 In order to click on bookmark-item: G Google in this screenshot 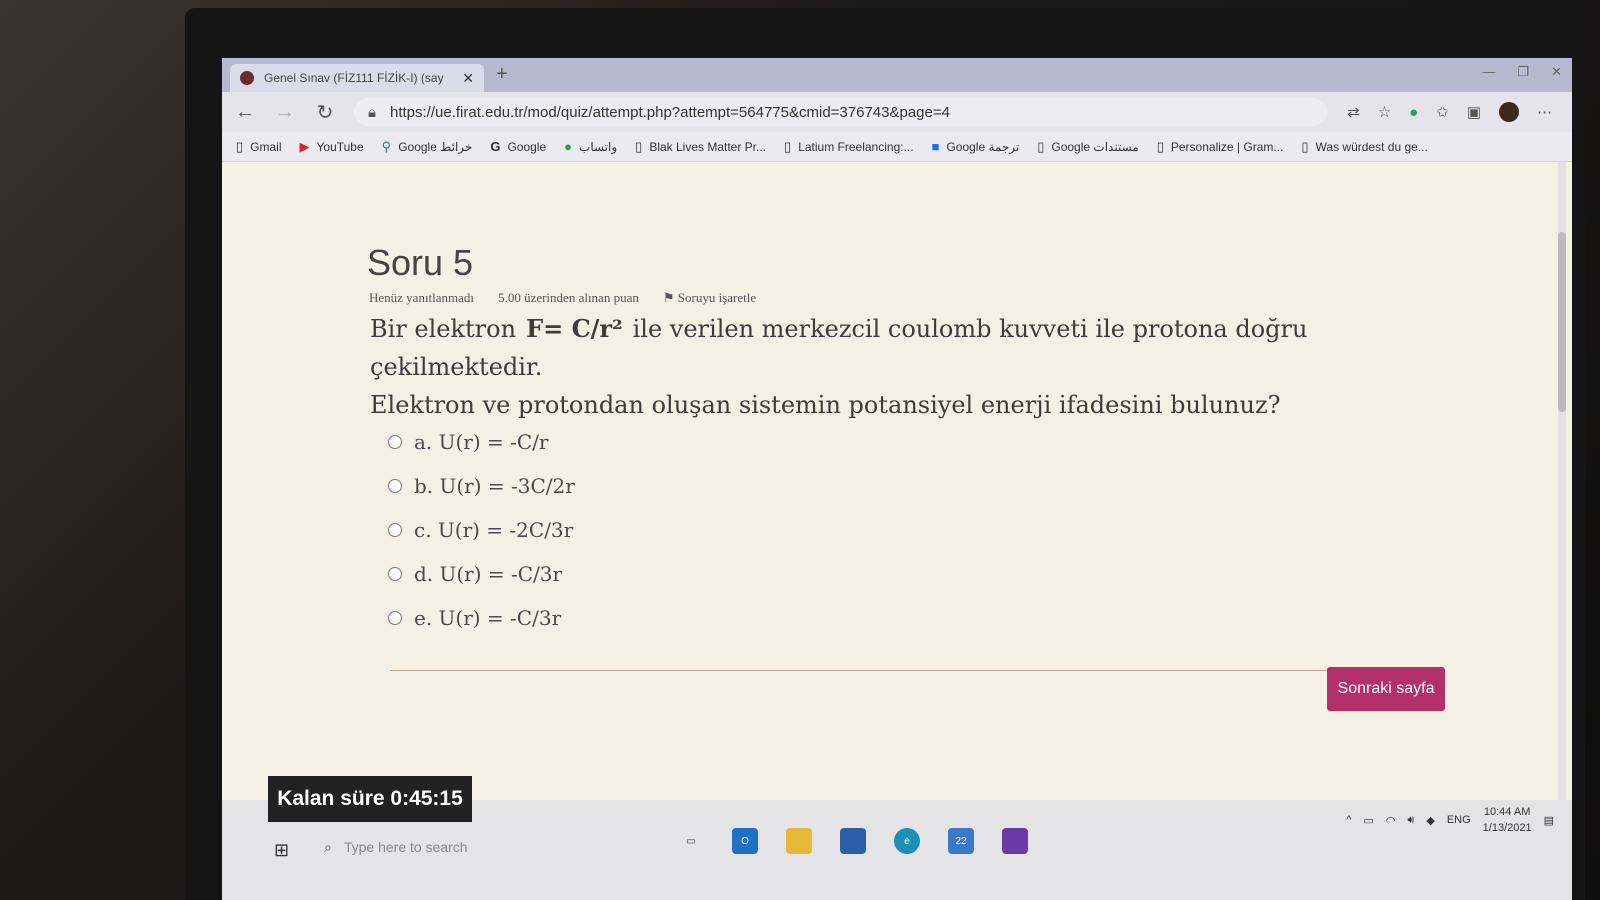, I will do `click(518, 146)`.